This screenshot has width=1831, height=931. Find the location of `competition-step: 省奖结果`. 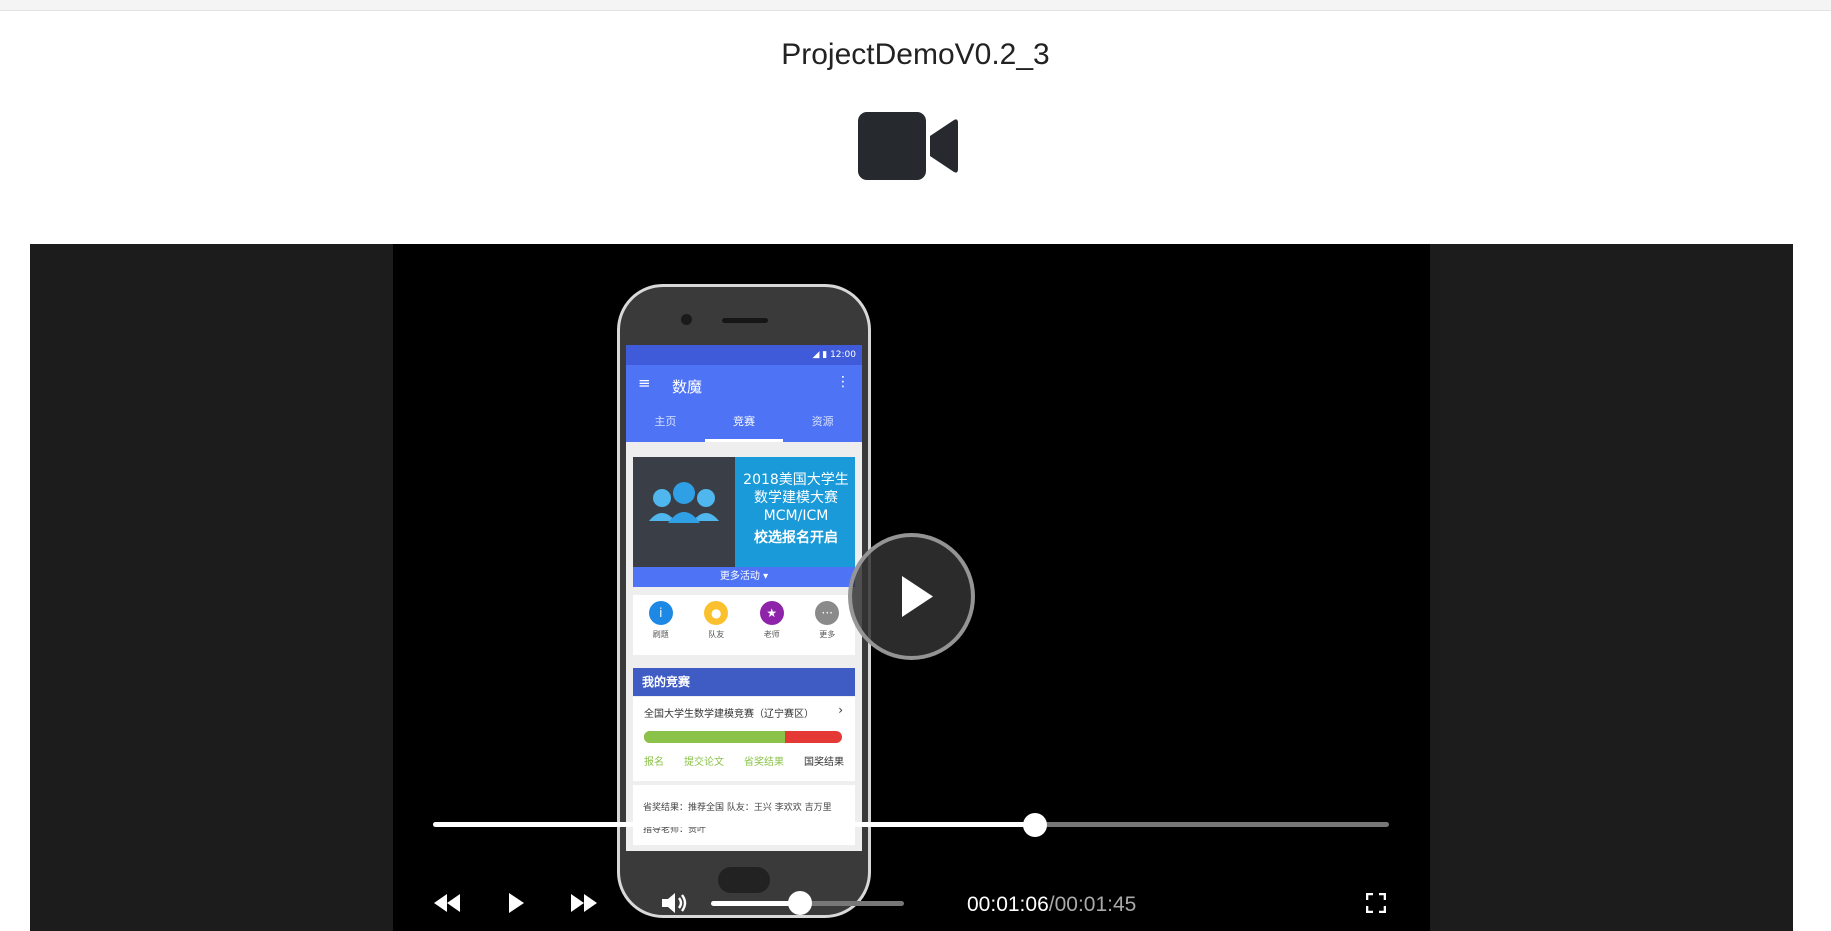

competition-step: 省奖结果 is located at coordinates (764, 762).